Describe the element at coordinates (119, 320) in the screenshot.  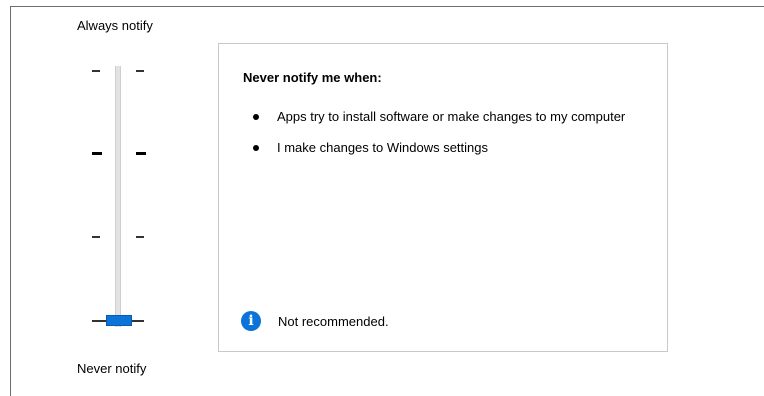
I see `slider-thumb` at that location.